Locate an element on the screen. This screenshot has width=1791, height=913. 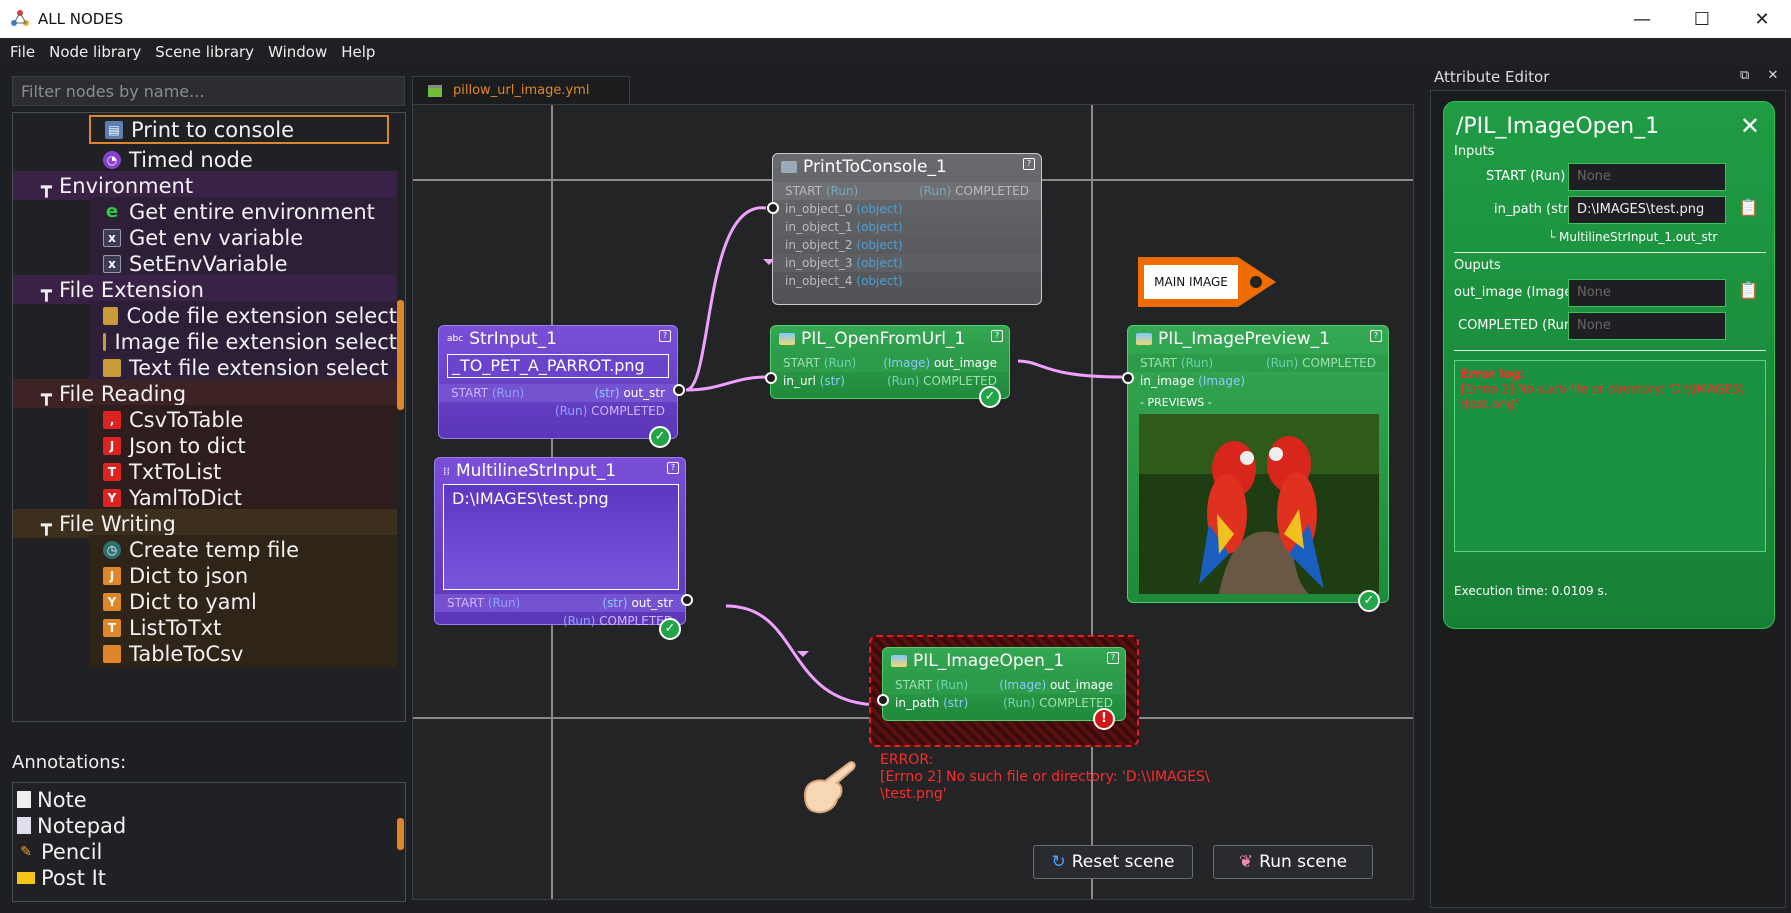
float-panel-icon: ⧉ is located at coordinates (1744, 75).